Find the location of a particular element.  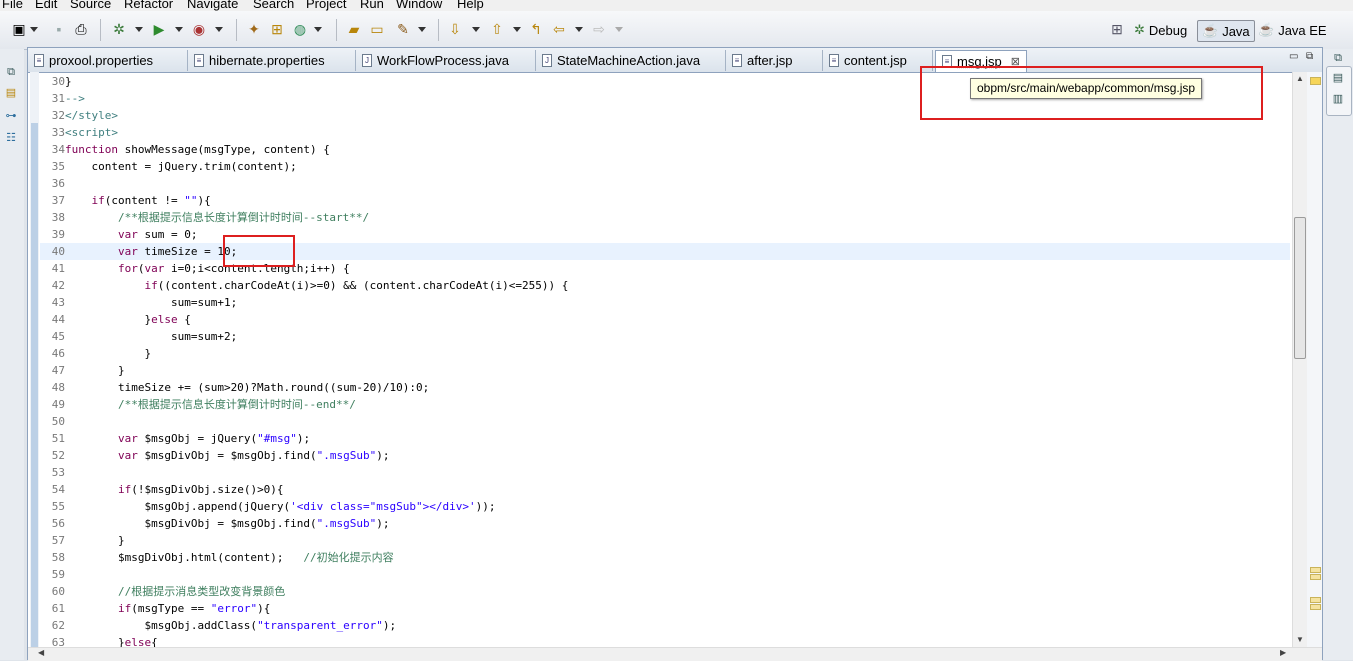

code-line: 37 if(content != ""){ is located at coordinates (665, 200).